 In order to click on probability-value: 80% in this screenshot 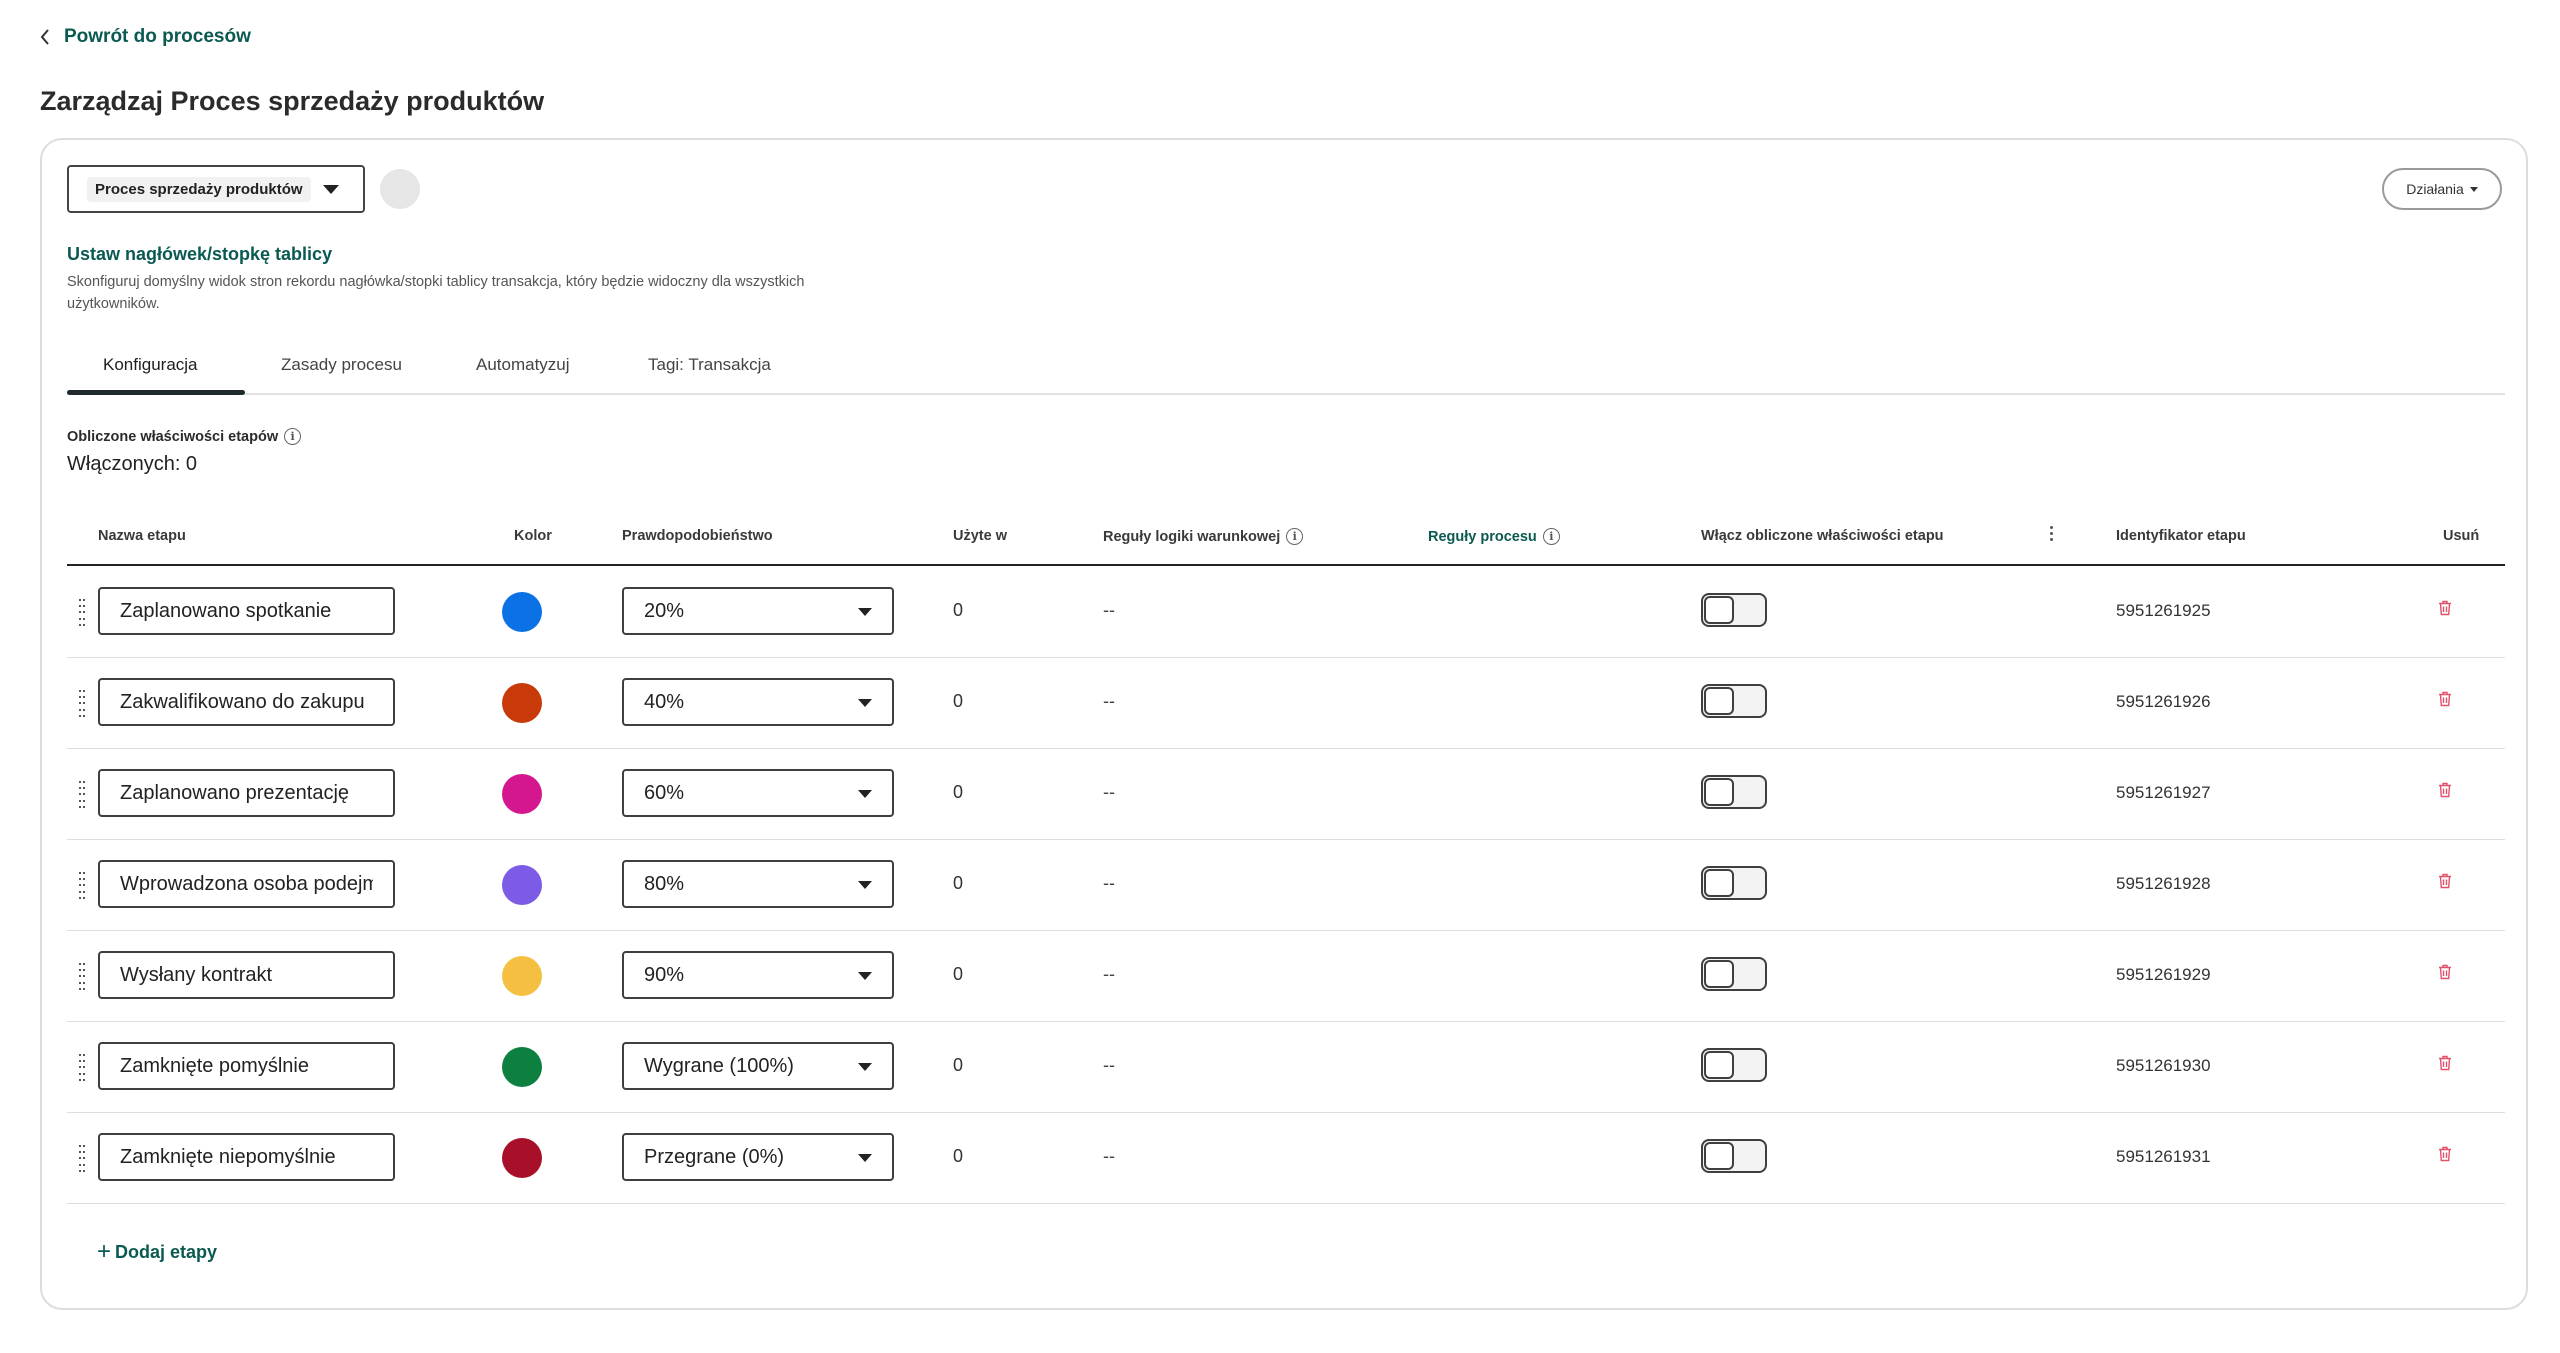, I will do `click(664, 883)`.